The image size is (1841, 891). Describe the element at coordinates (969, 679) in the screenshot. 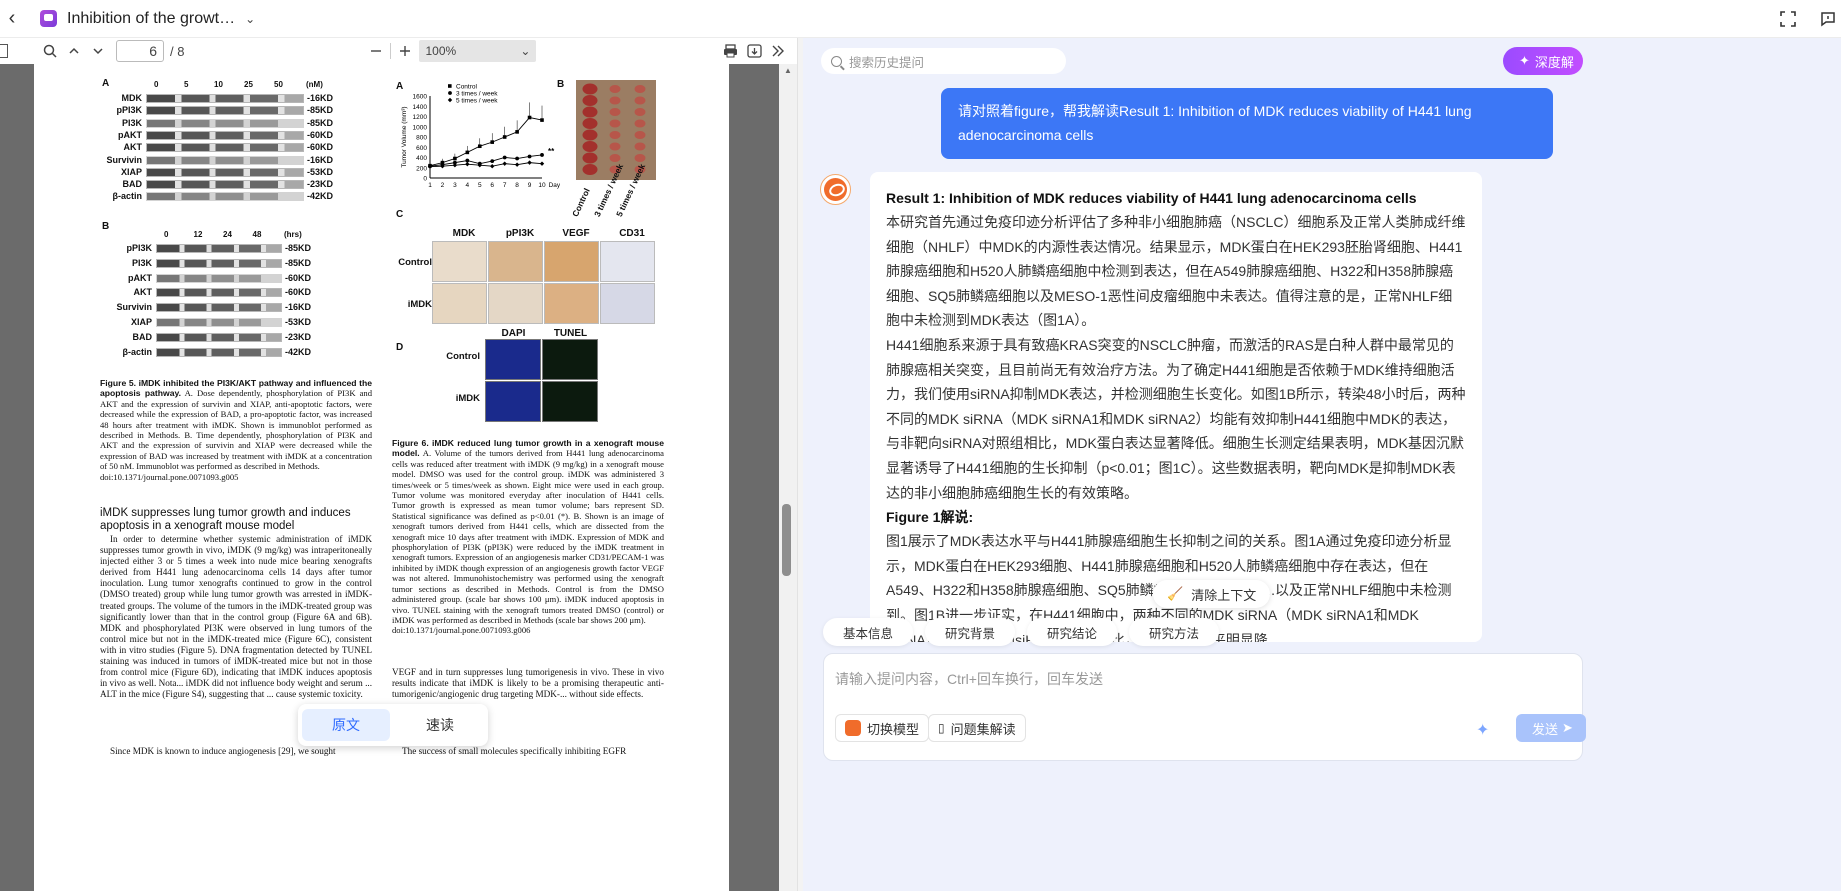

I see `chat-input-placeholder: 请输入提问内容，Ctrl+回车换行，回车发送` at that location.